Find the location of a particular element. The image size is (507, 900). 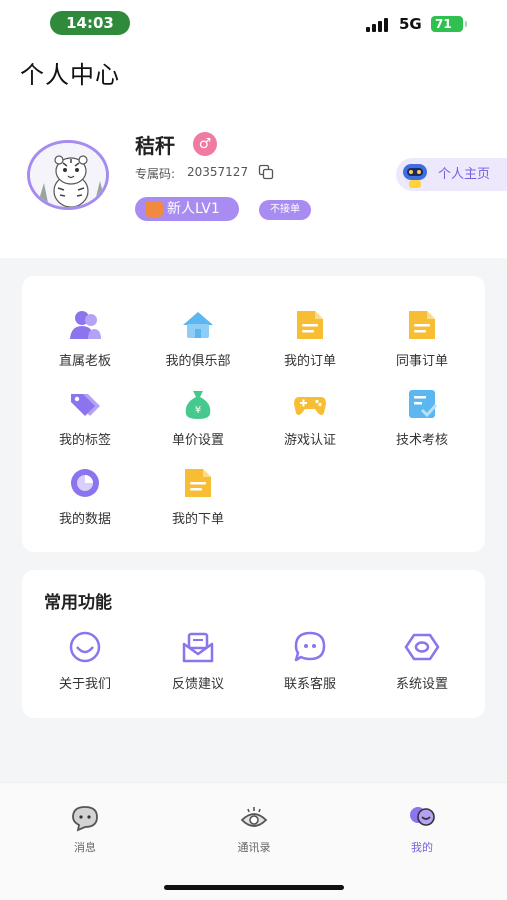

status-bar: 14:03 5G 71 is located at coordinates (253, 23).